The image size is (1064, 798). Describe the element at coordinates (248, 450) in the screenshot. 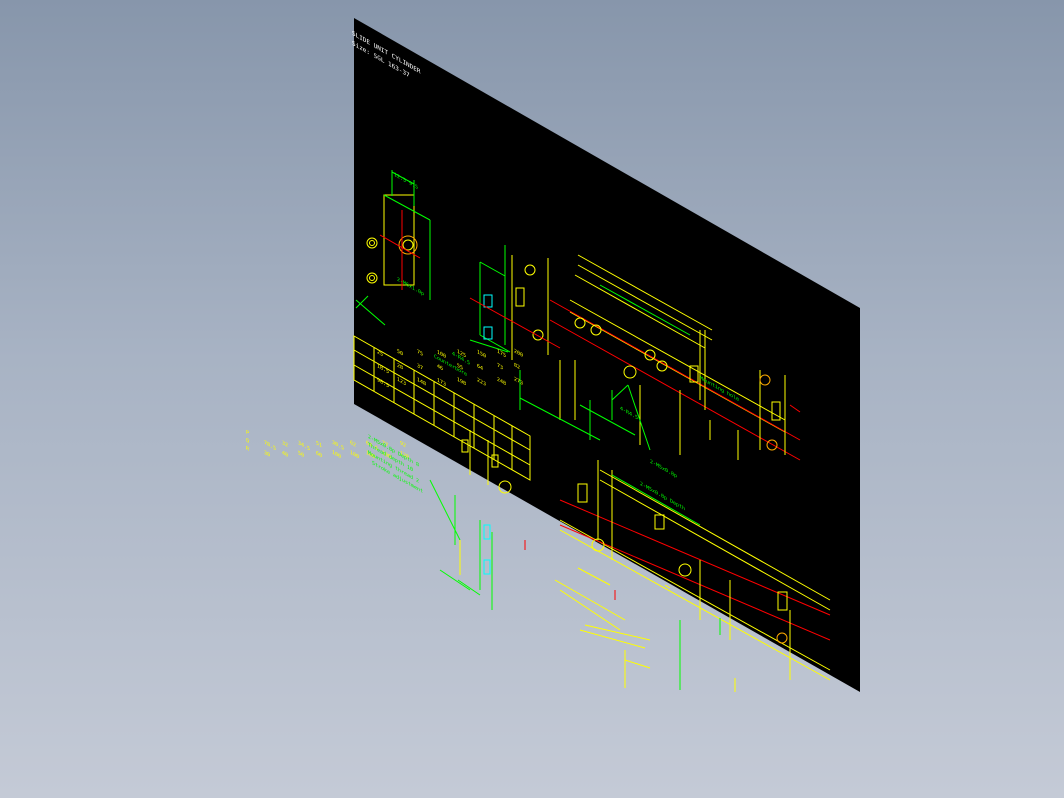

I see `svg-text: R` at that location.